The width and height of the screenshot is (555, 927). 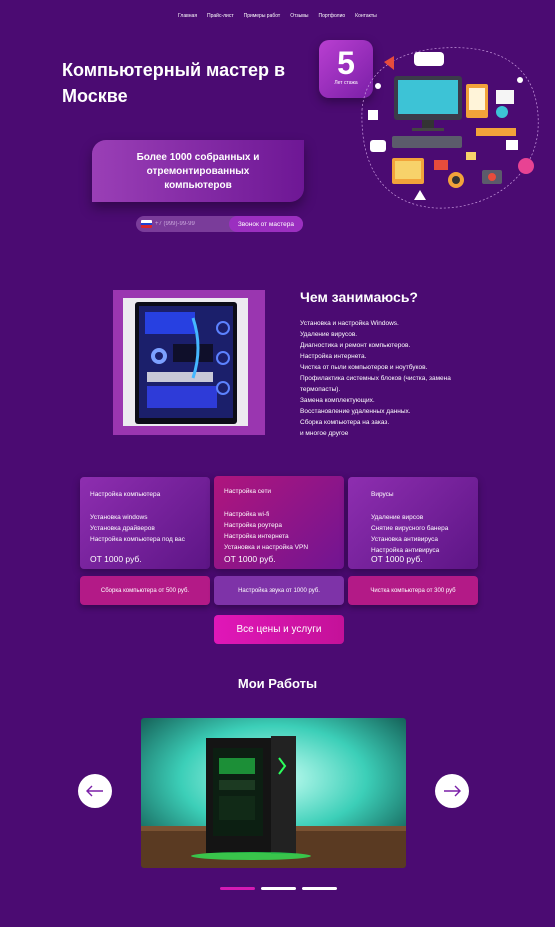 What do you see at coordinates (220, 16) in the screenshot?
I see `nav-price-list: Прайс-лист` at bounding box center [220, 16].